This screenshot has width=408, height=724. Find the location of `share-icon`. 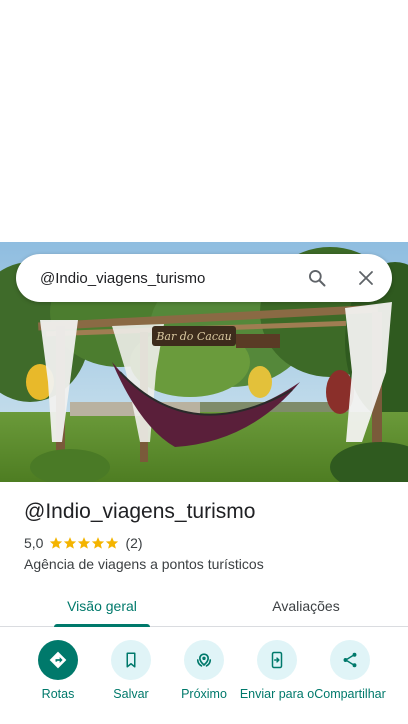

share-icon is located at coordinates (350, 660).